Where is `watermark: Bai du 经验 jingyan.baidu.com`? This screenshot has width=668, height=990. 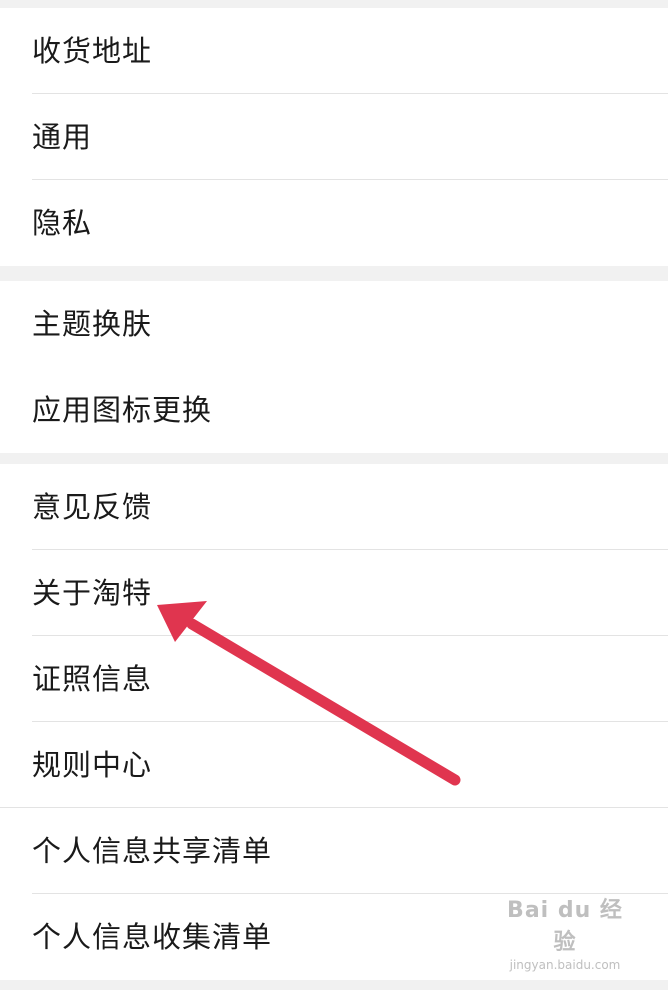 watermark: Bai du 经验 jingyan.baidu.com is located at coordinates (565, 932).